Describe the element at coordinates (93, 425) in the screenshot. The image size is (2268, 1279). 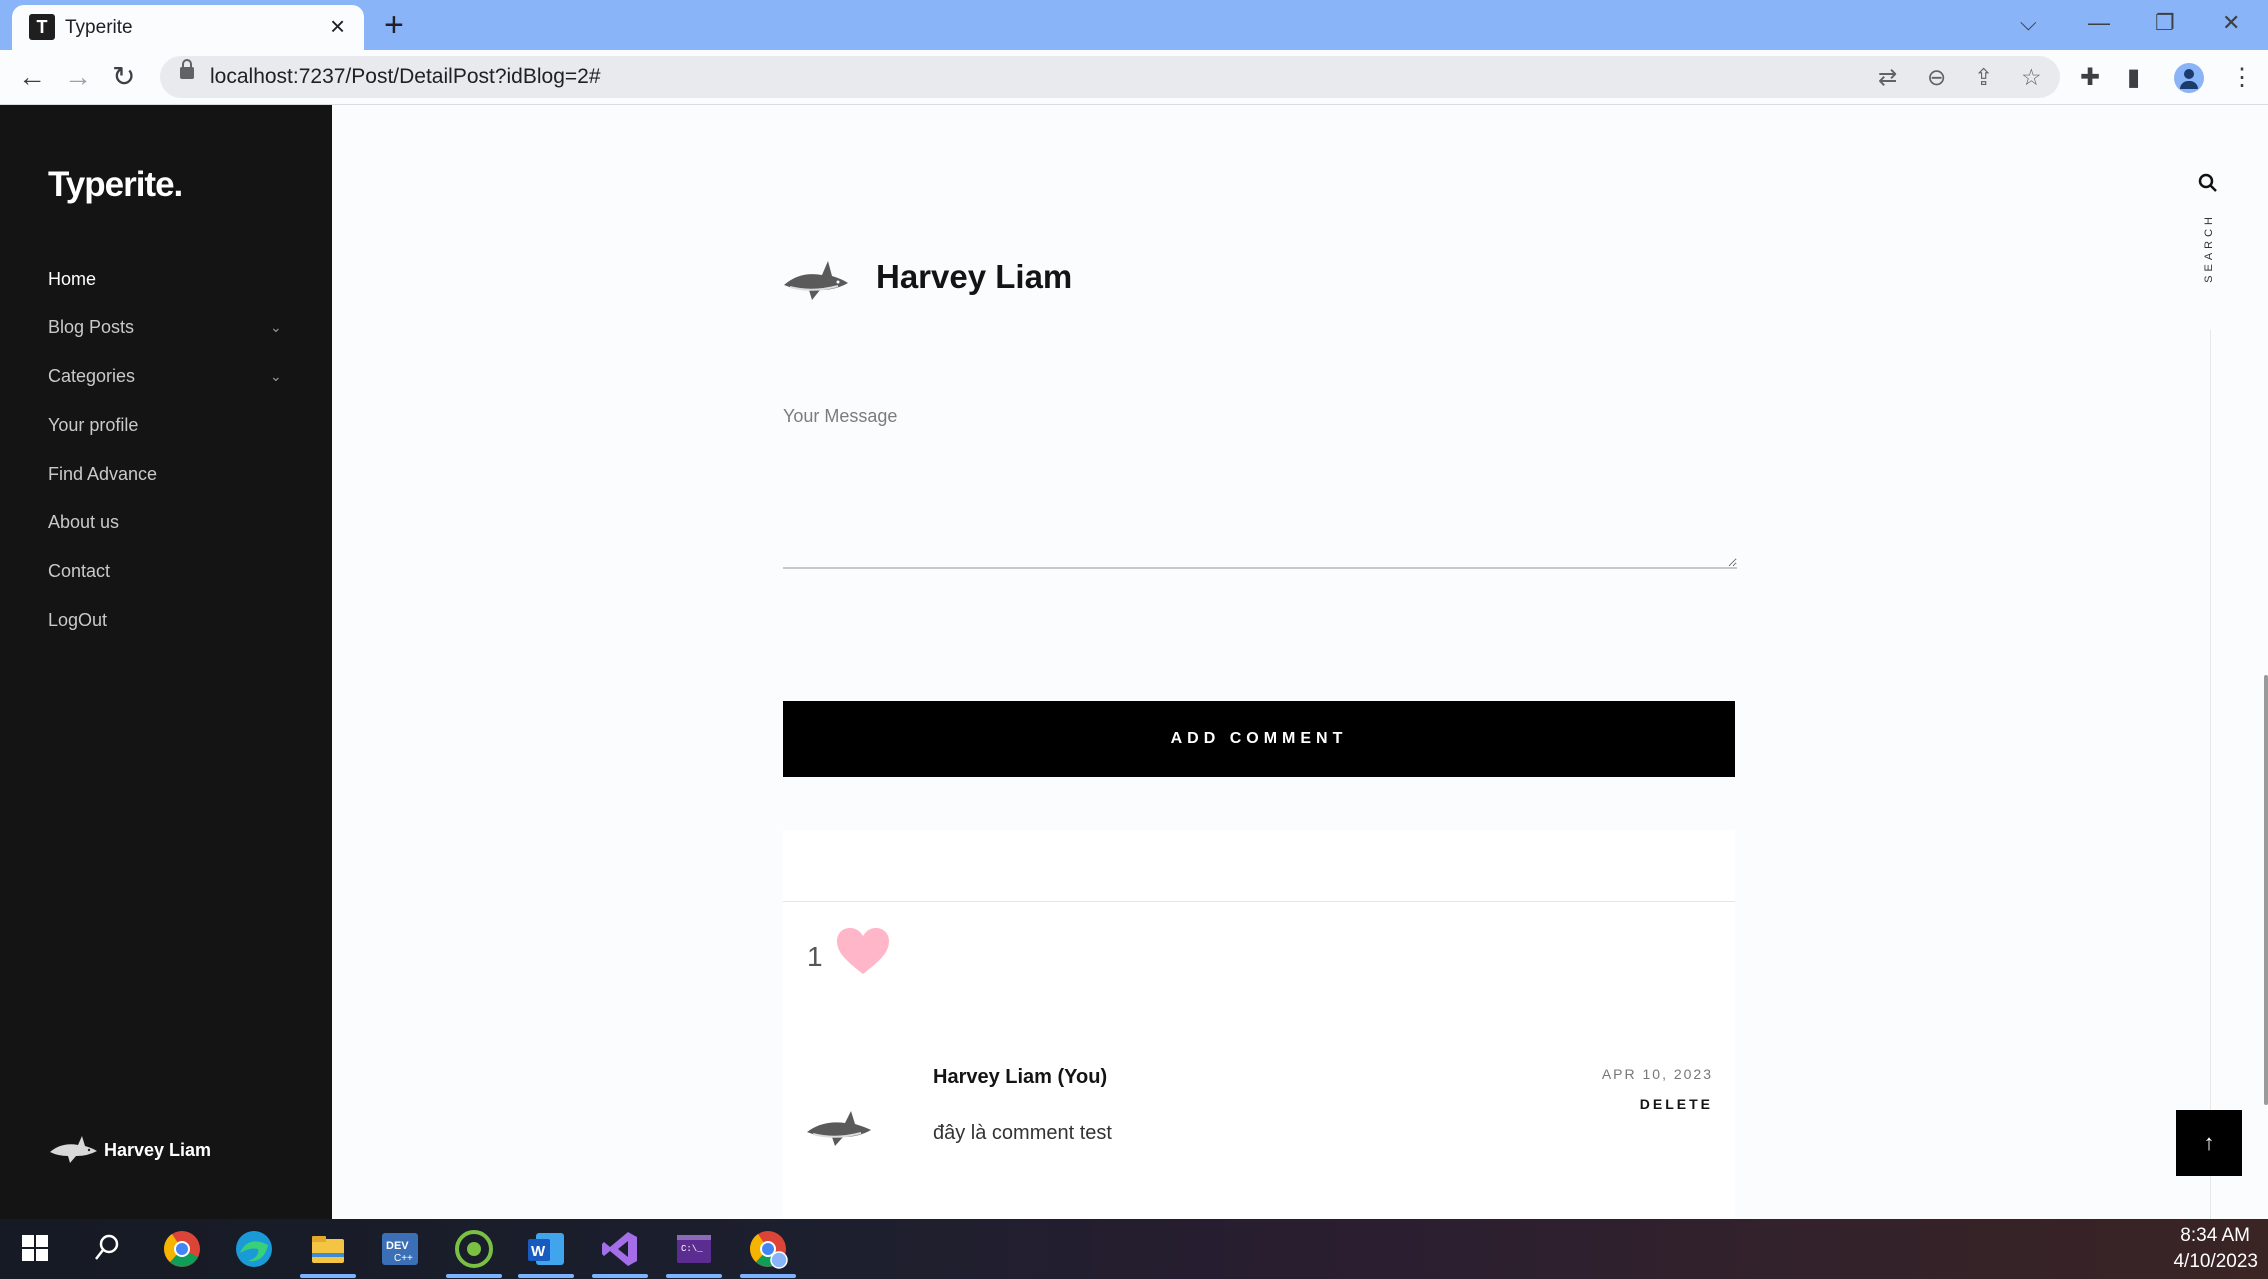
I see `sidebar-item-your-profile: Your profile` at that location.